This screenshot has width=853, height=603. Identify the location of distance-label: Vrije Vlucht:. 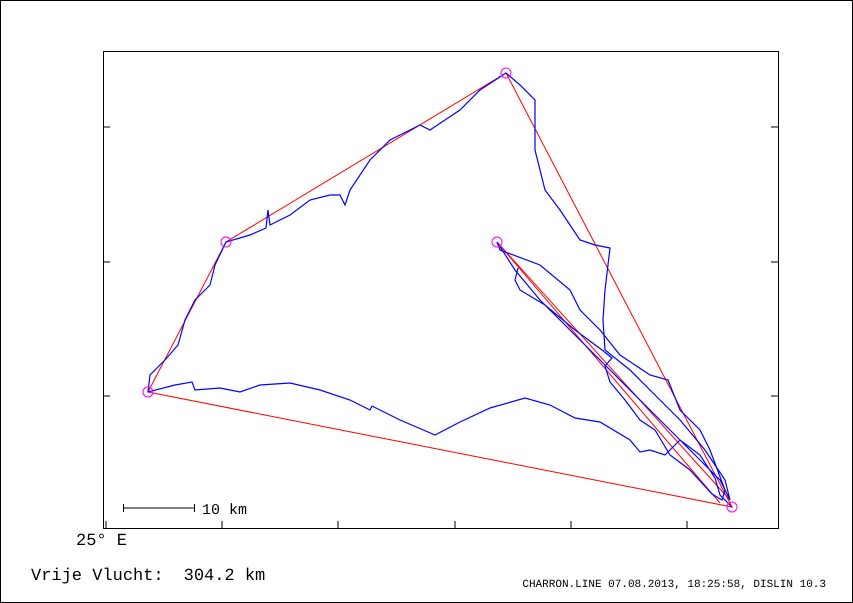
(97, 576).